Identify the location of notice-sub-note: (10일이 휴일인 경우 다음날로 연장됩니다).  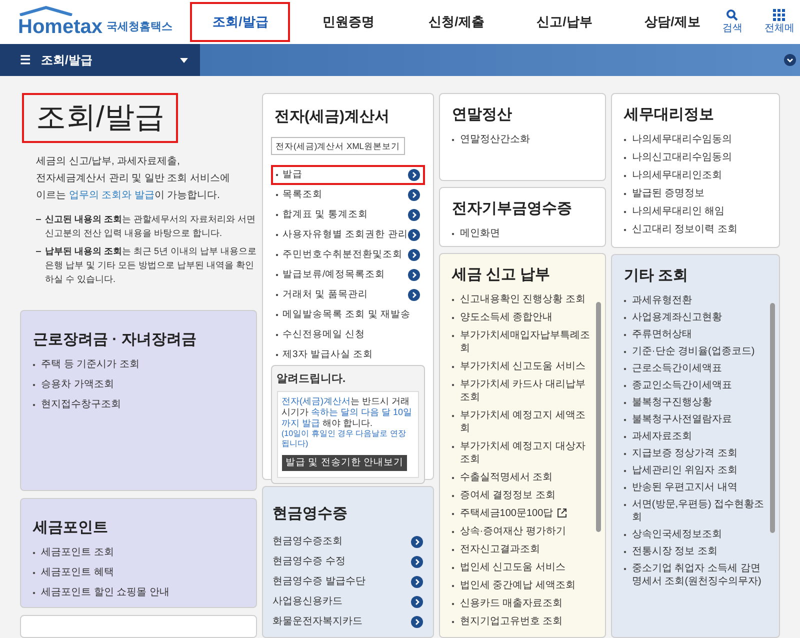
(344, 438).